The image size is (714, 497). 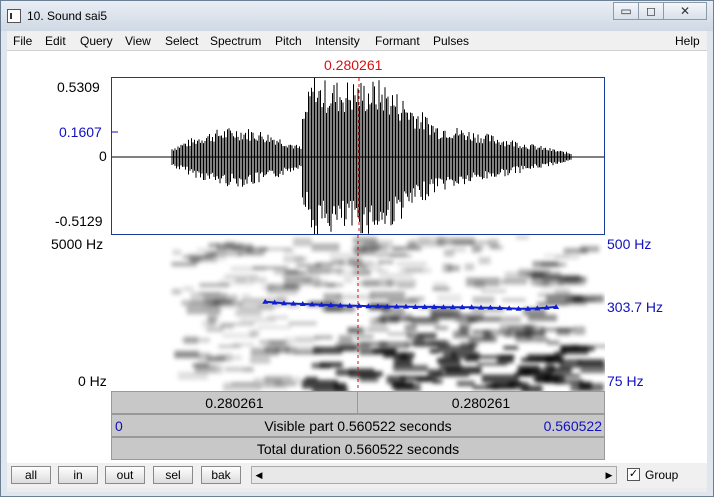 I want to click on waveform-zero-label: 0, so click(x=103, y=156).